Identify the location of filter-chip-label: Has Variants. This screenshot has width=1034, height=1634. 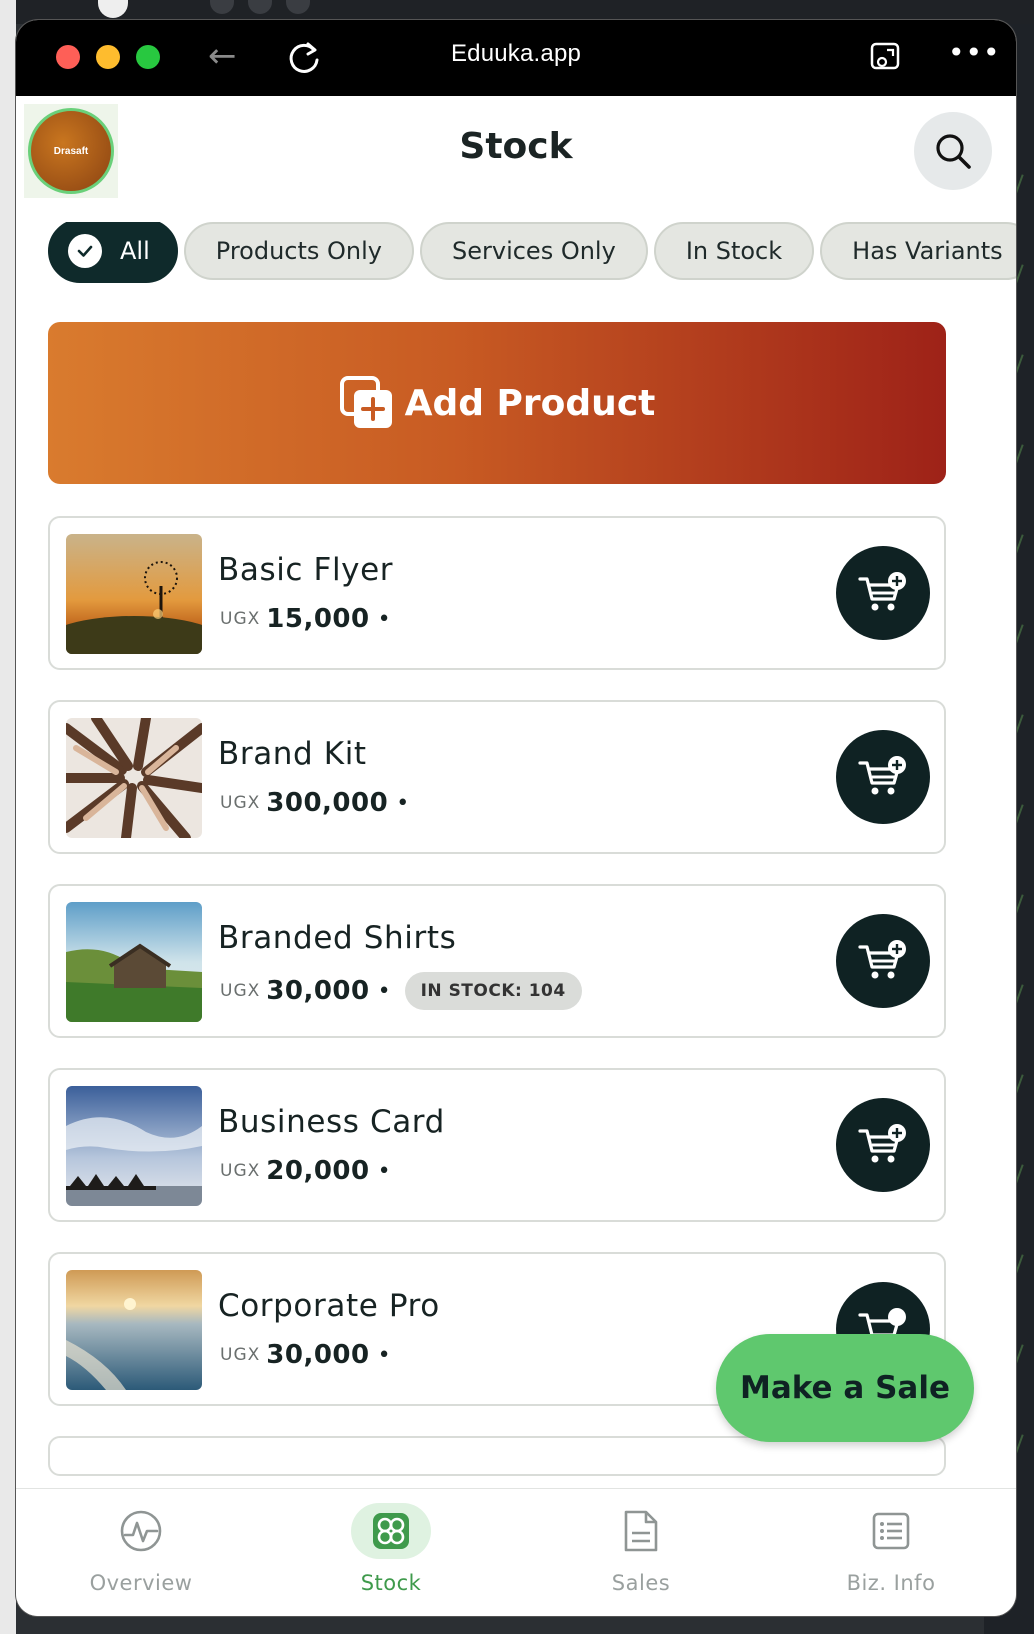
(927, 251).